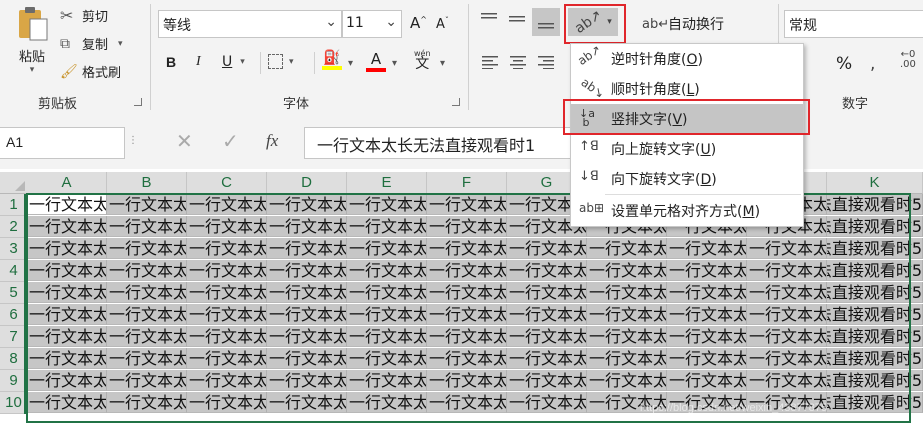 This screenshot has width=923, height=423. Describe the element at coordinates (627, 358) in the screenshot. I see `cell-h8: 一行文本太长无法直接观看时` at that location.